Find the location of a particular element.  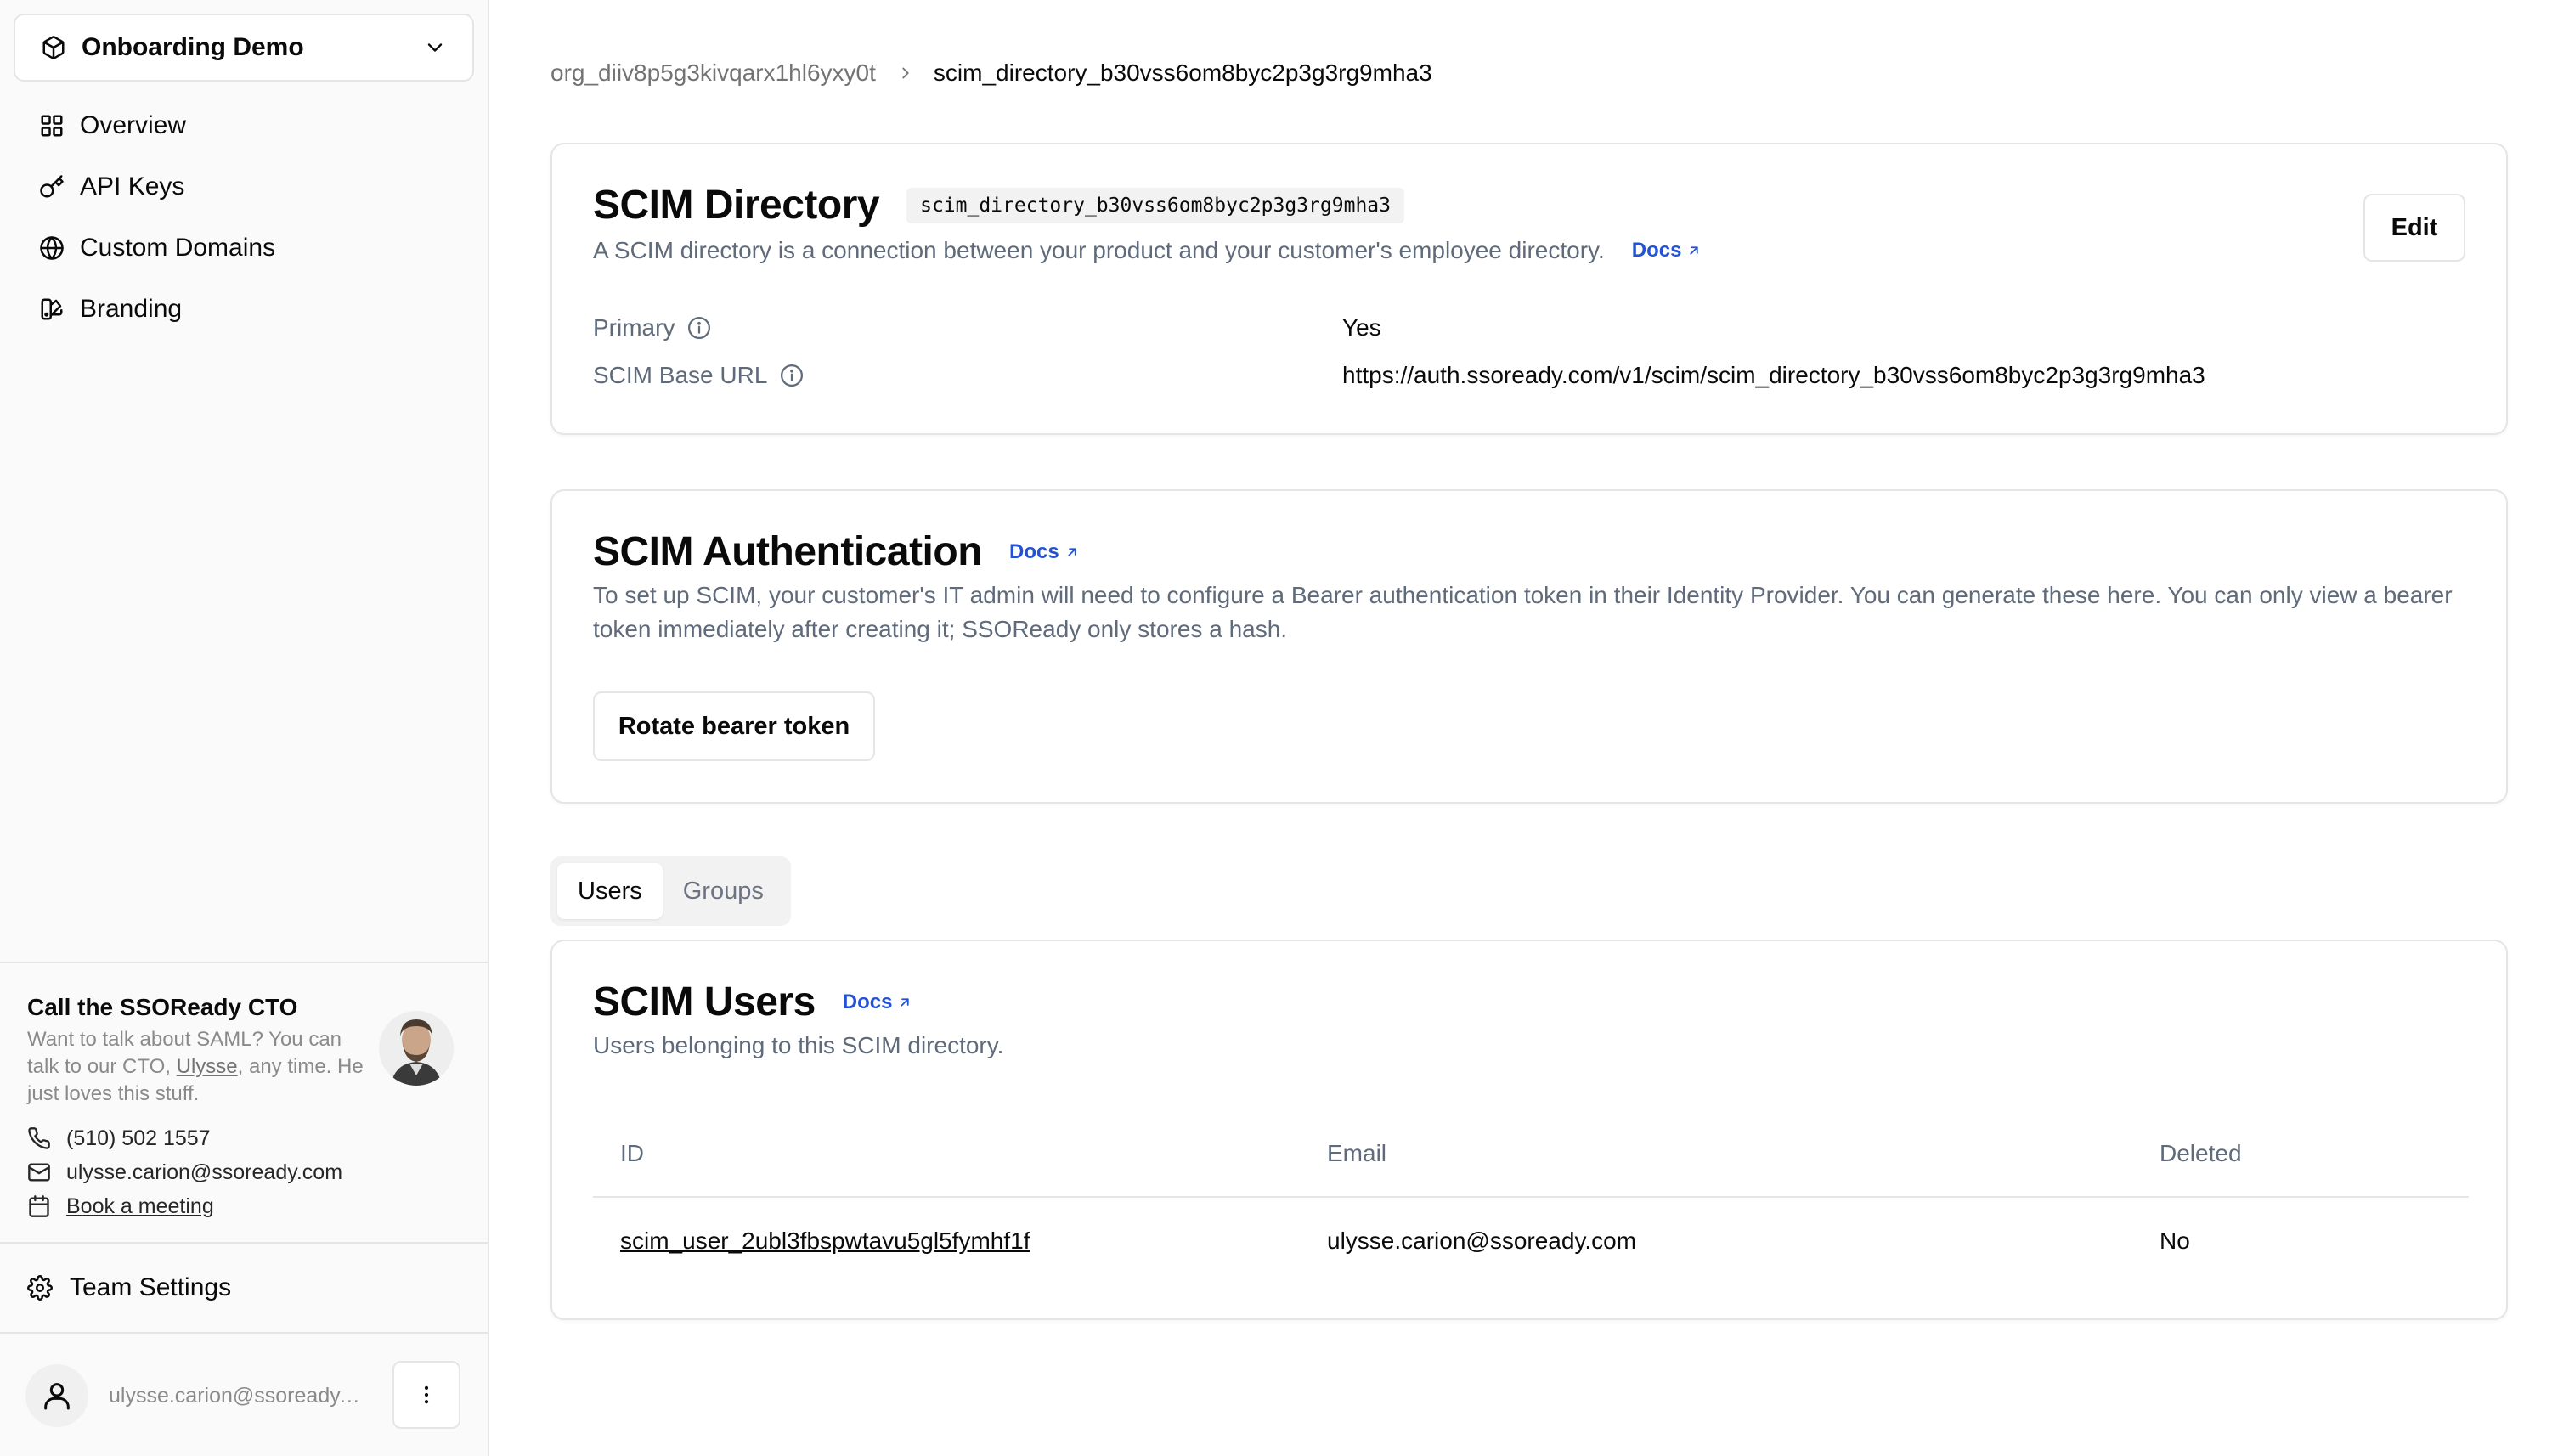

users-docs-link: Docs is located at coordinates (878, 1002).